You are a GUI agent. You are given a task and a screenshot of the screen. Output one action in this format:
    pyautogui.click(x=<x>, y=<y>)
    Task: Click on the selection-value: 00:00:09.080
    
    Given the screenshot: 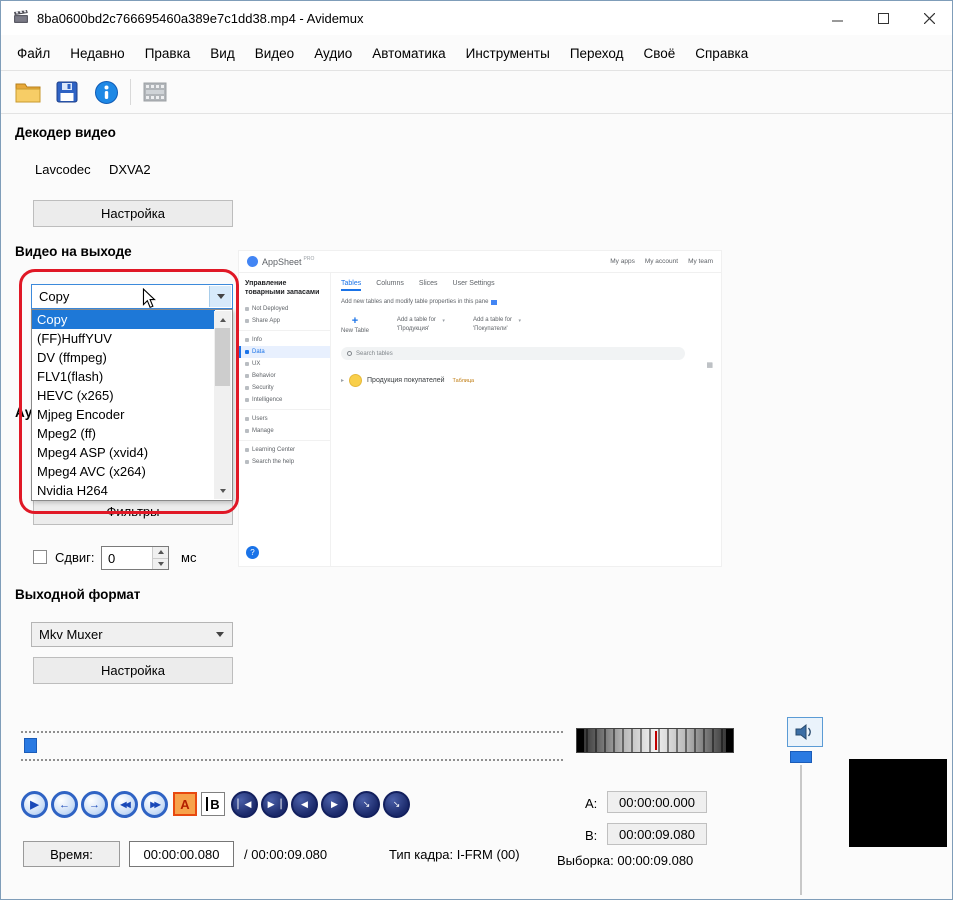 What is the action you would take?
    pyautogui.click(x=655, y=860)
    